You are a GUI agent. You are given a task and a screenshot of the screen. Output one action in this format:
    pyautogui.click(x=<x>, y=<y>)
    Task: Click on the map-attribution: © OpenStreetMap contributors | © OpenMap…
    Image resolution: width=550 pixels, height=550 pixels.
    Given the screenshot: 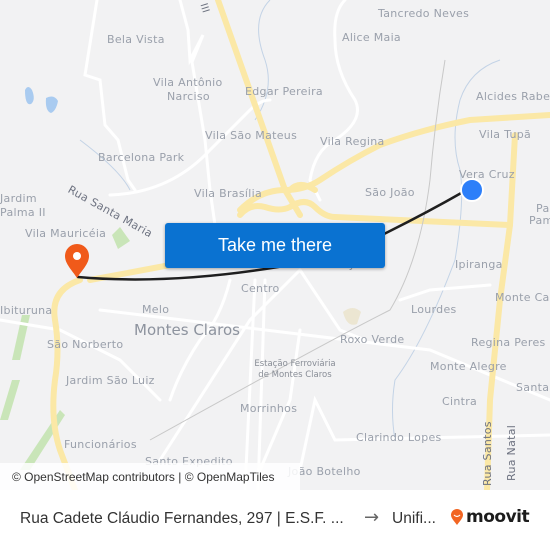 What is the action you would take?
    pyautogui.click(x=150, y=476)
    